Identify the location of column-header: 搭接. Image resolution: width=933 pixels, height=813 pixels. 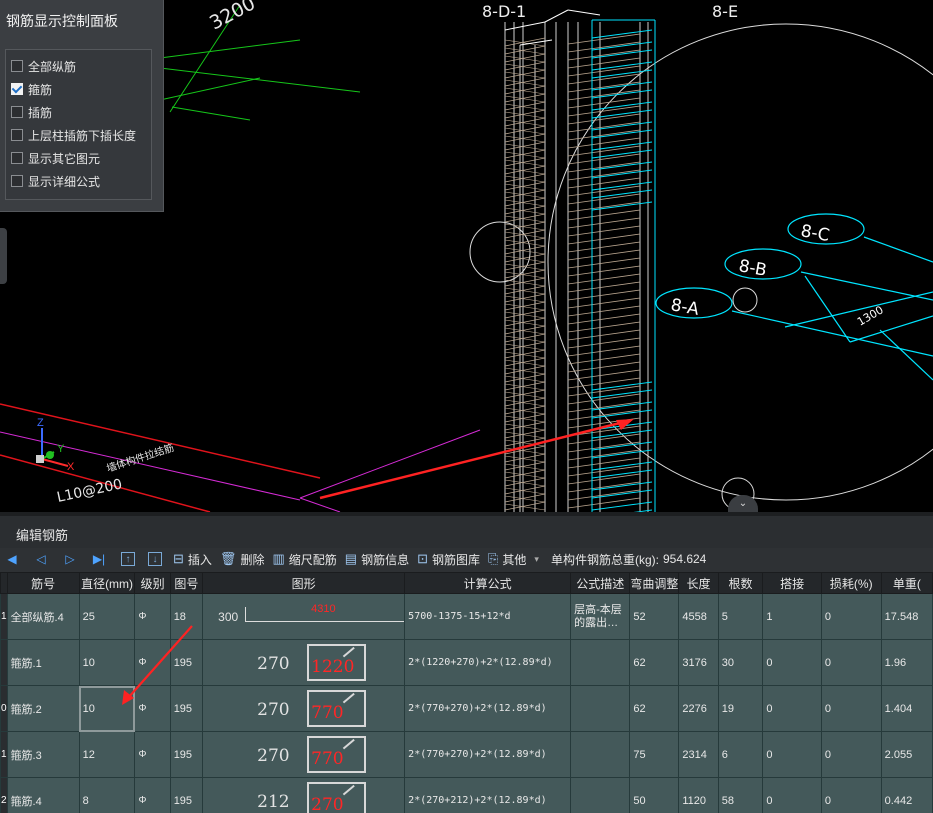
(792, 583).